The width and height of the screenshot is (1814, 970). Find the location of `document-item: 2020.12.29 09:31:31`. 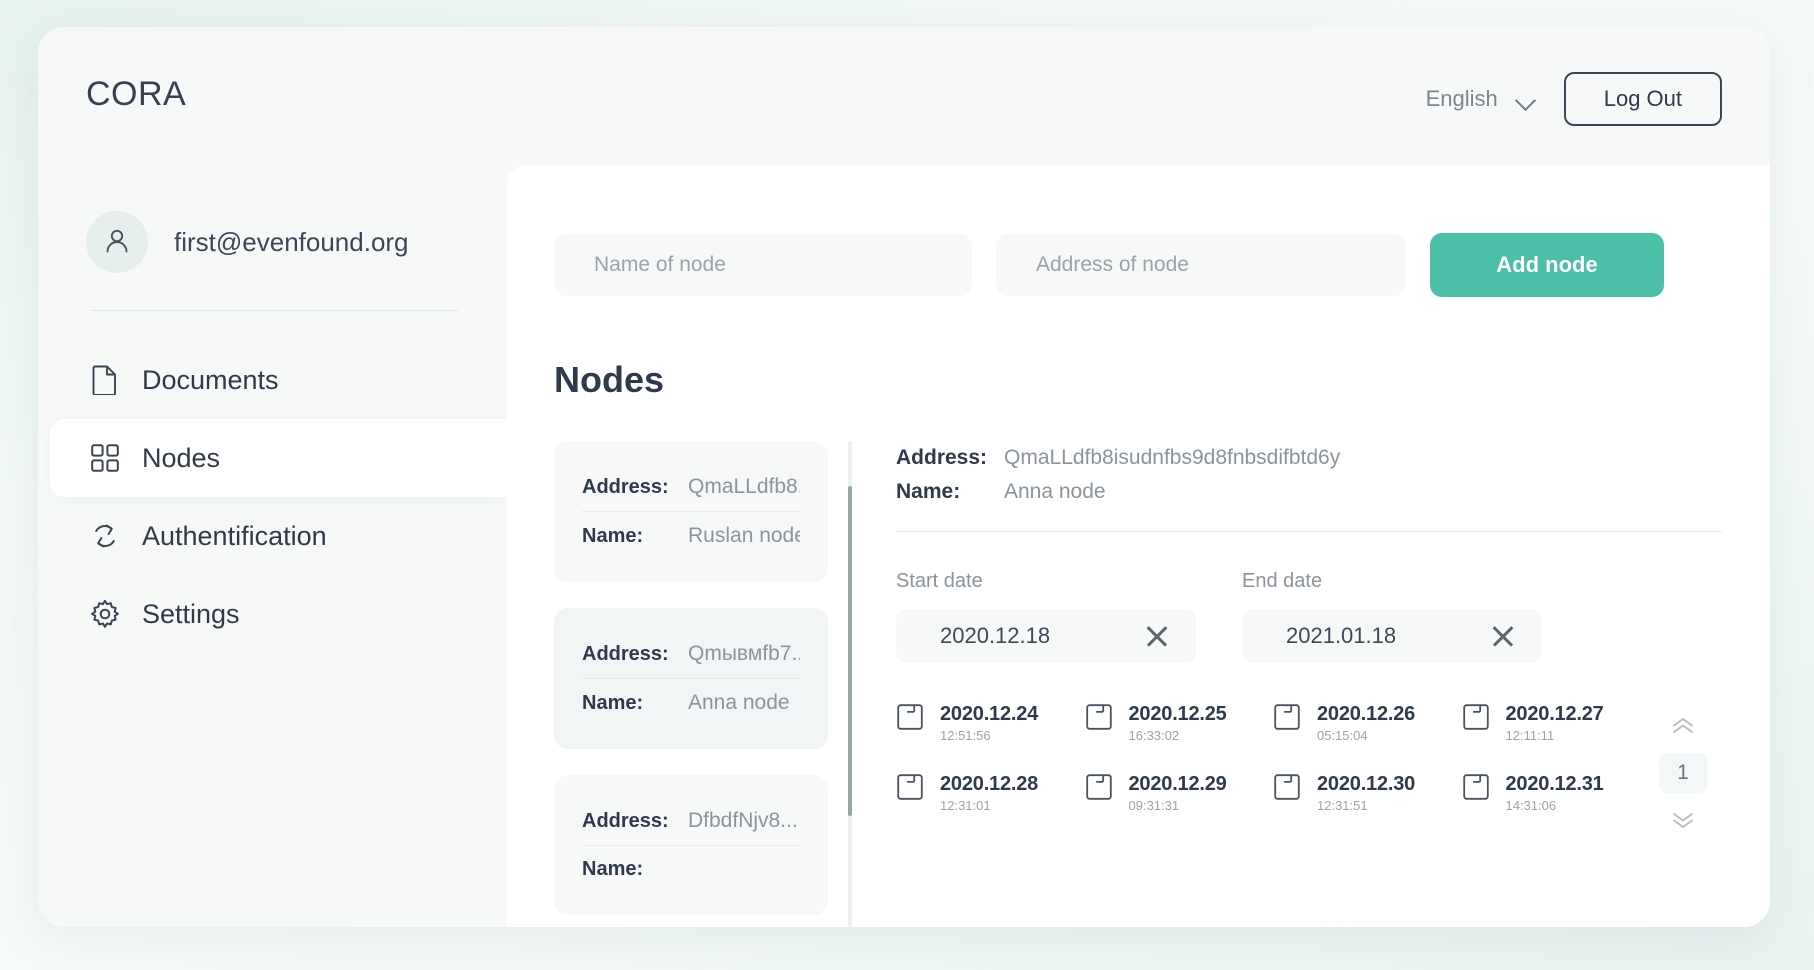

document-item: 2020.12.29 09:31:31 is located at coordinates (1176, 793).